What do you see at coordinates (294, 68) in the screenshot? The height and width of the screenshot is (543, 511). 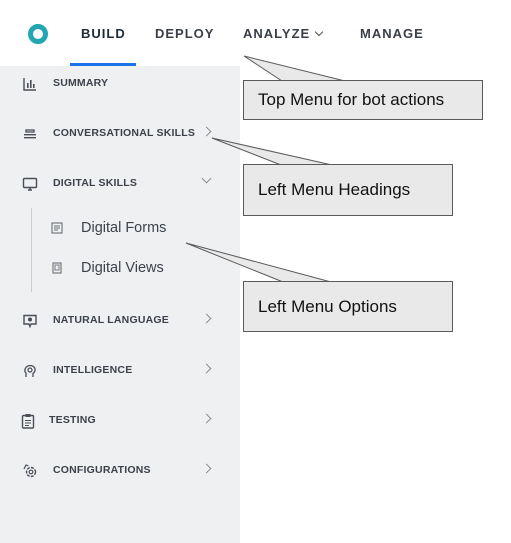 I see `callout-pointer-top-menu` at bounding box center [294, 68].